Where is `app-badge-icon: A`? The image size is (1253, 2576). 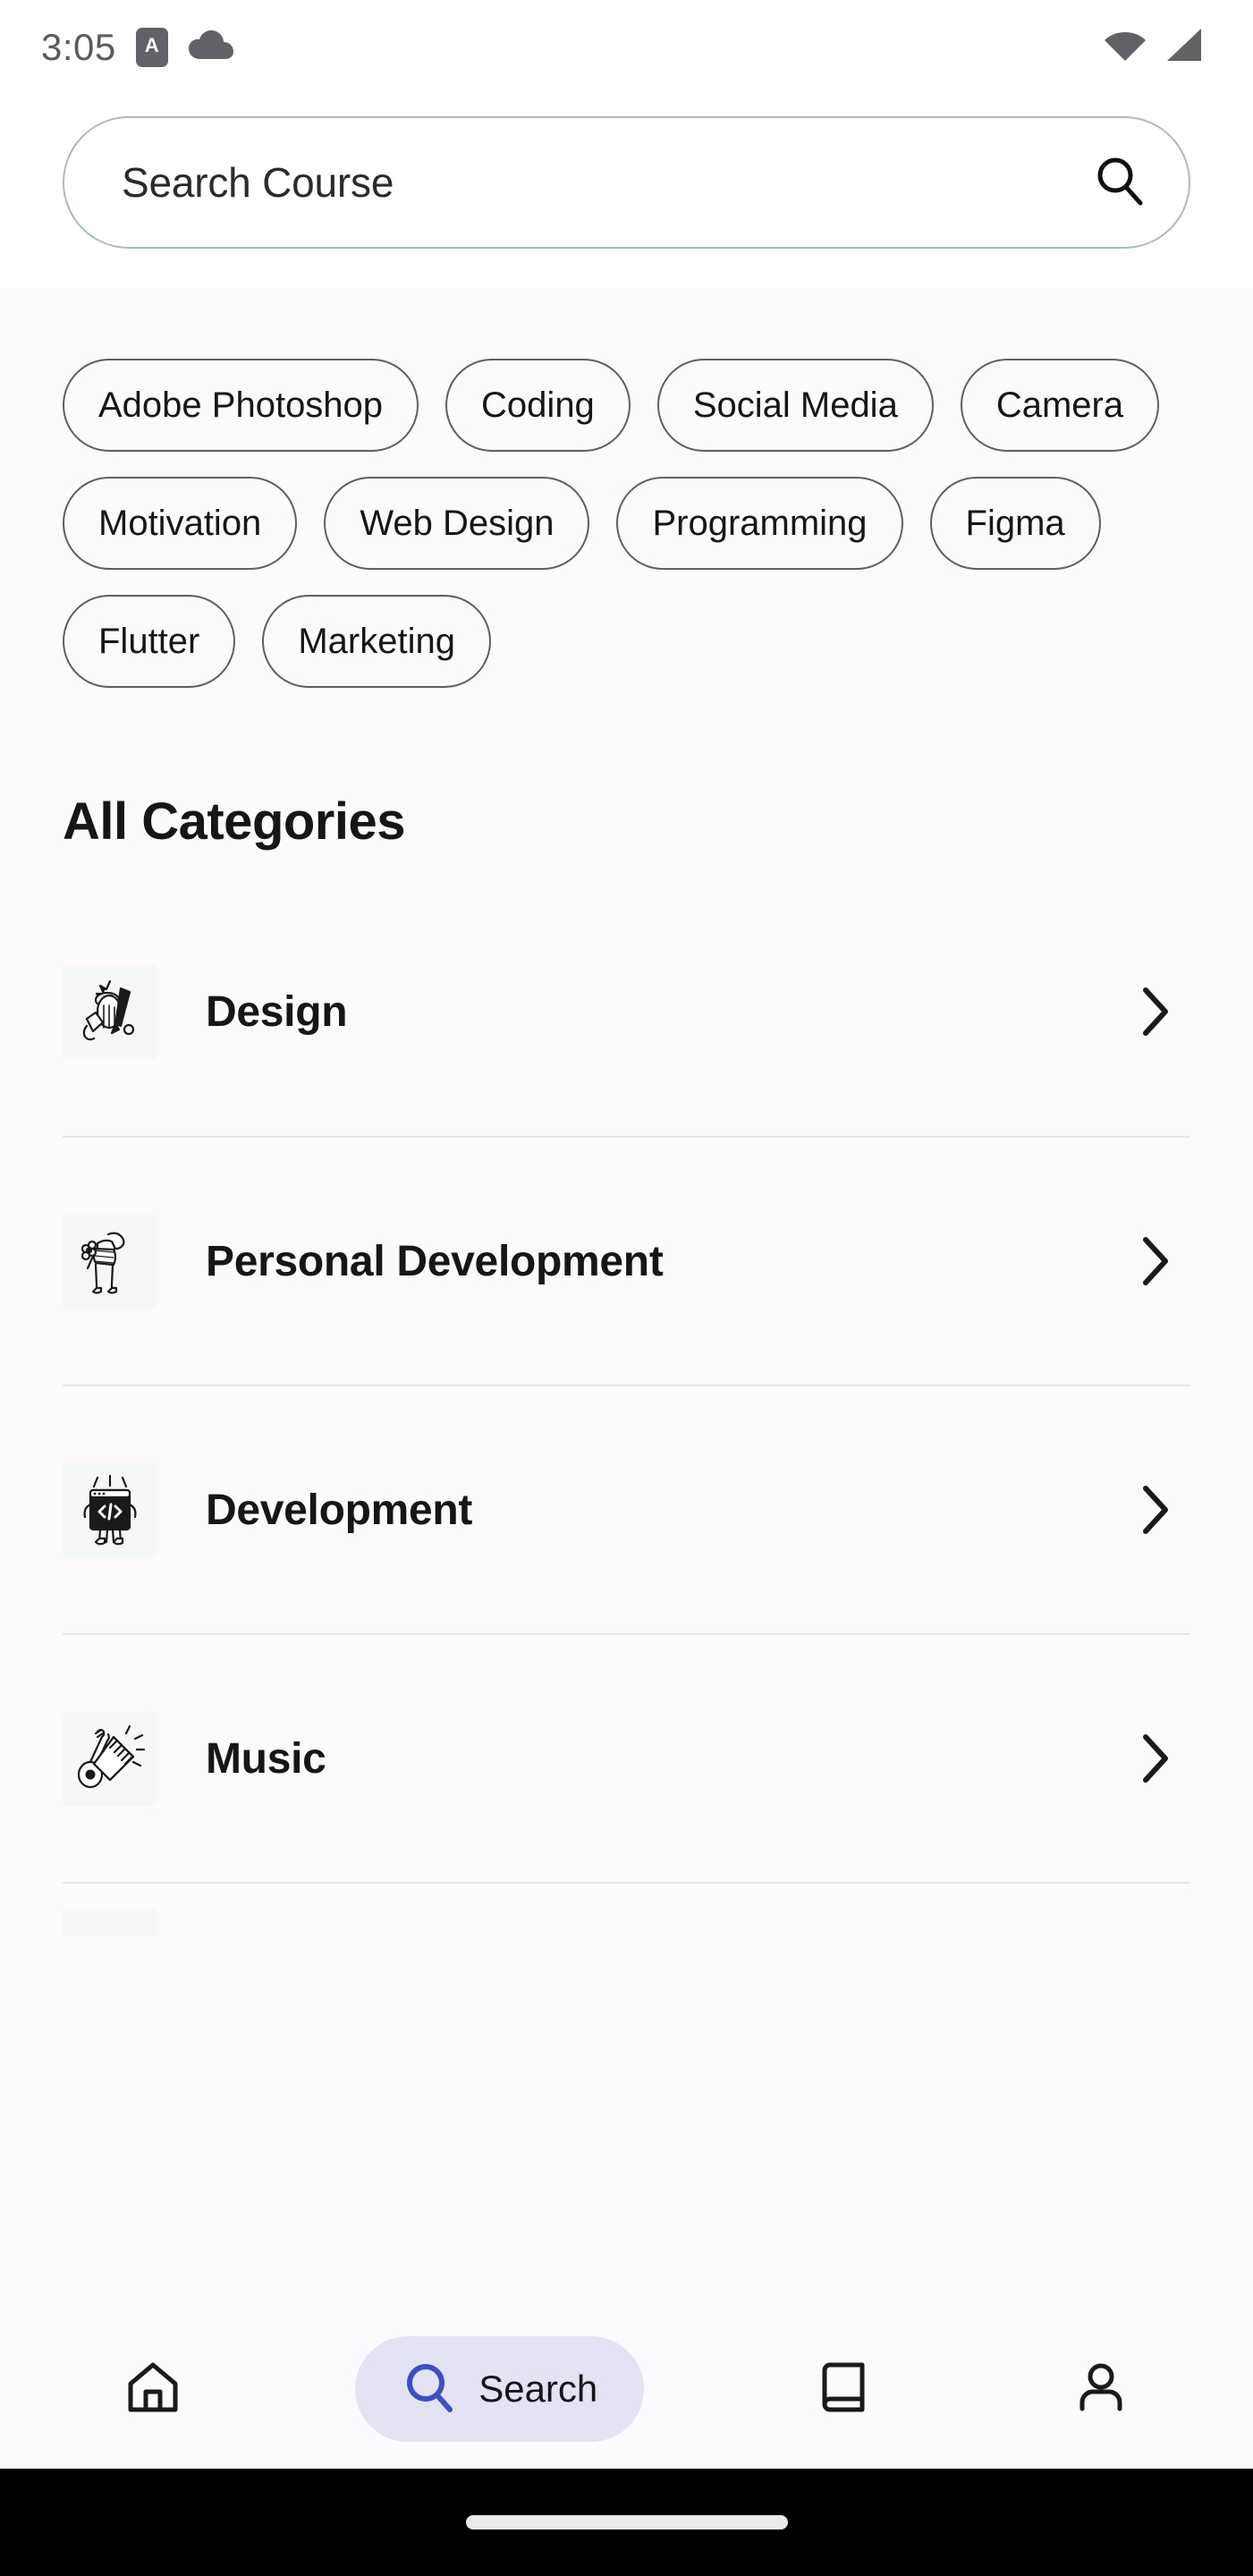 app-badge-icon: A is located at coordinates (151, 47).